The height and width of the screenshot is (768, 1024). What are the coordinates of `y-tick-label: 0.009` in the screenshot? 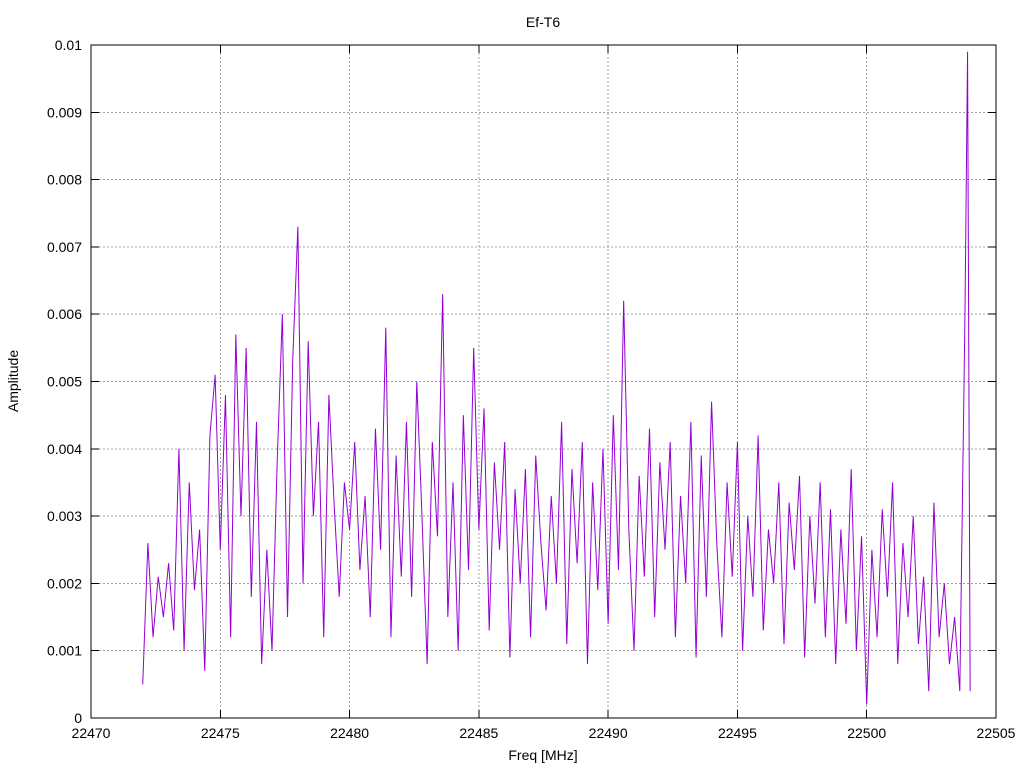 It's located at (64, 112).